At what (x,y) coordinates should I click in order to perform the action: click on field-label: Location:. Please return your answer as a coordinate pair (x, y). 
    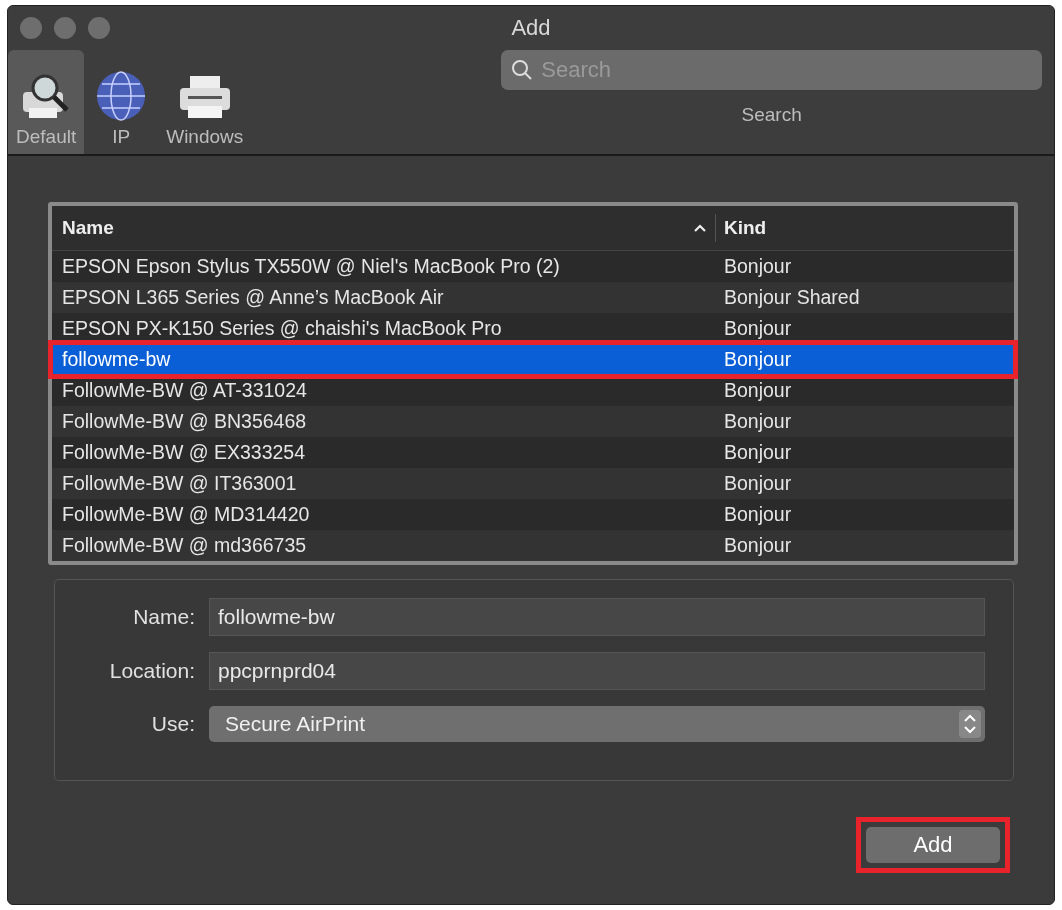
    Looking at the image, I should click on (151, 671).